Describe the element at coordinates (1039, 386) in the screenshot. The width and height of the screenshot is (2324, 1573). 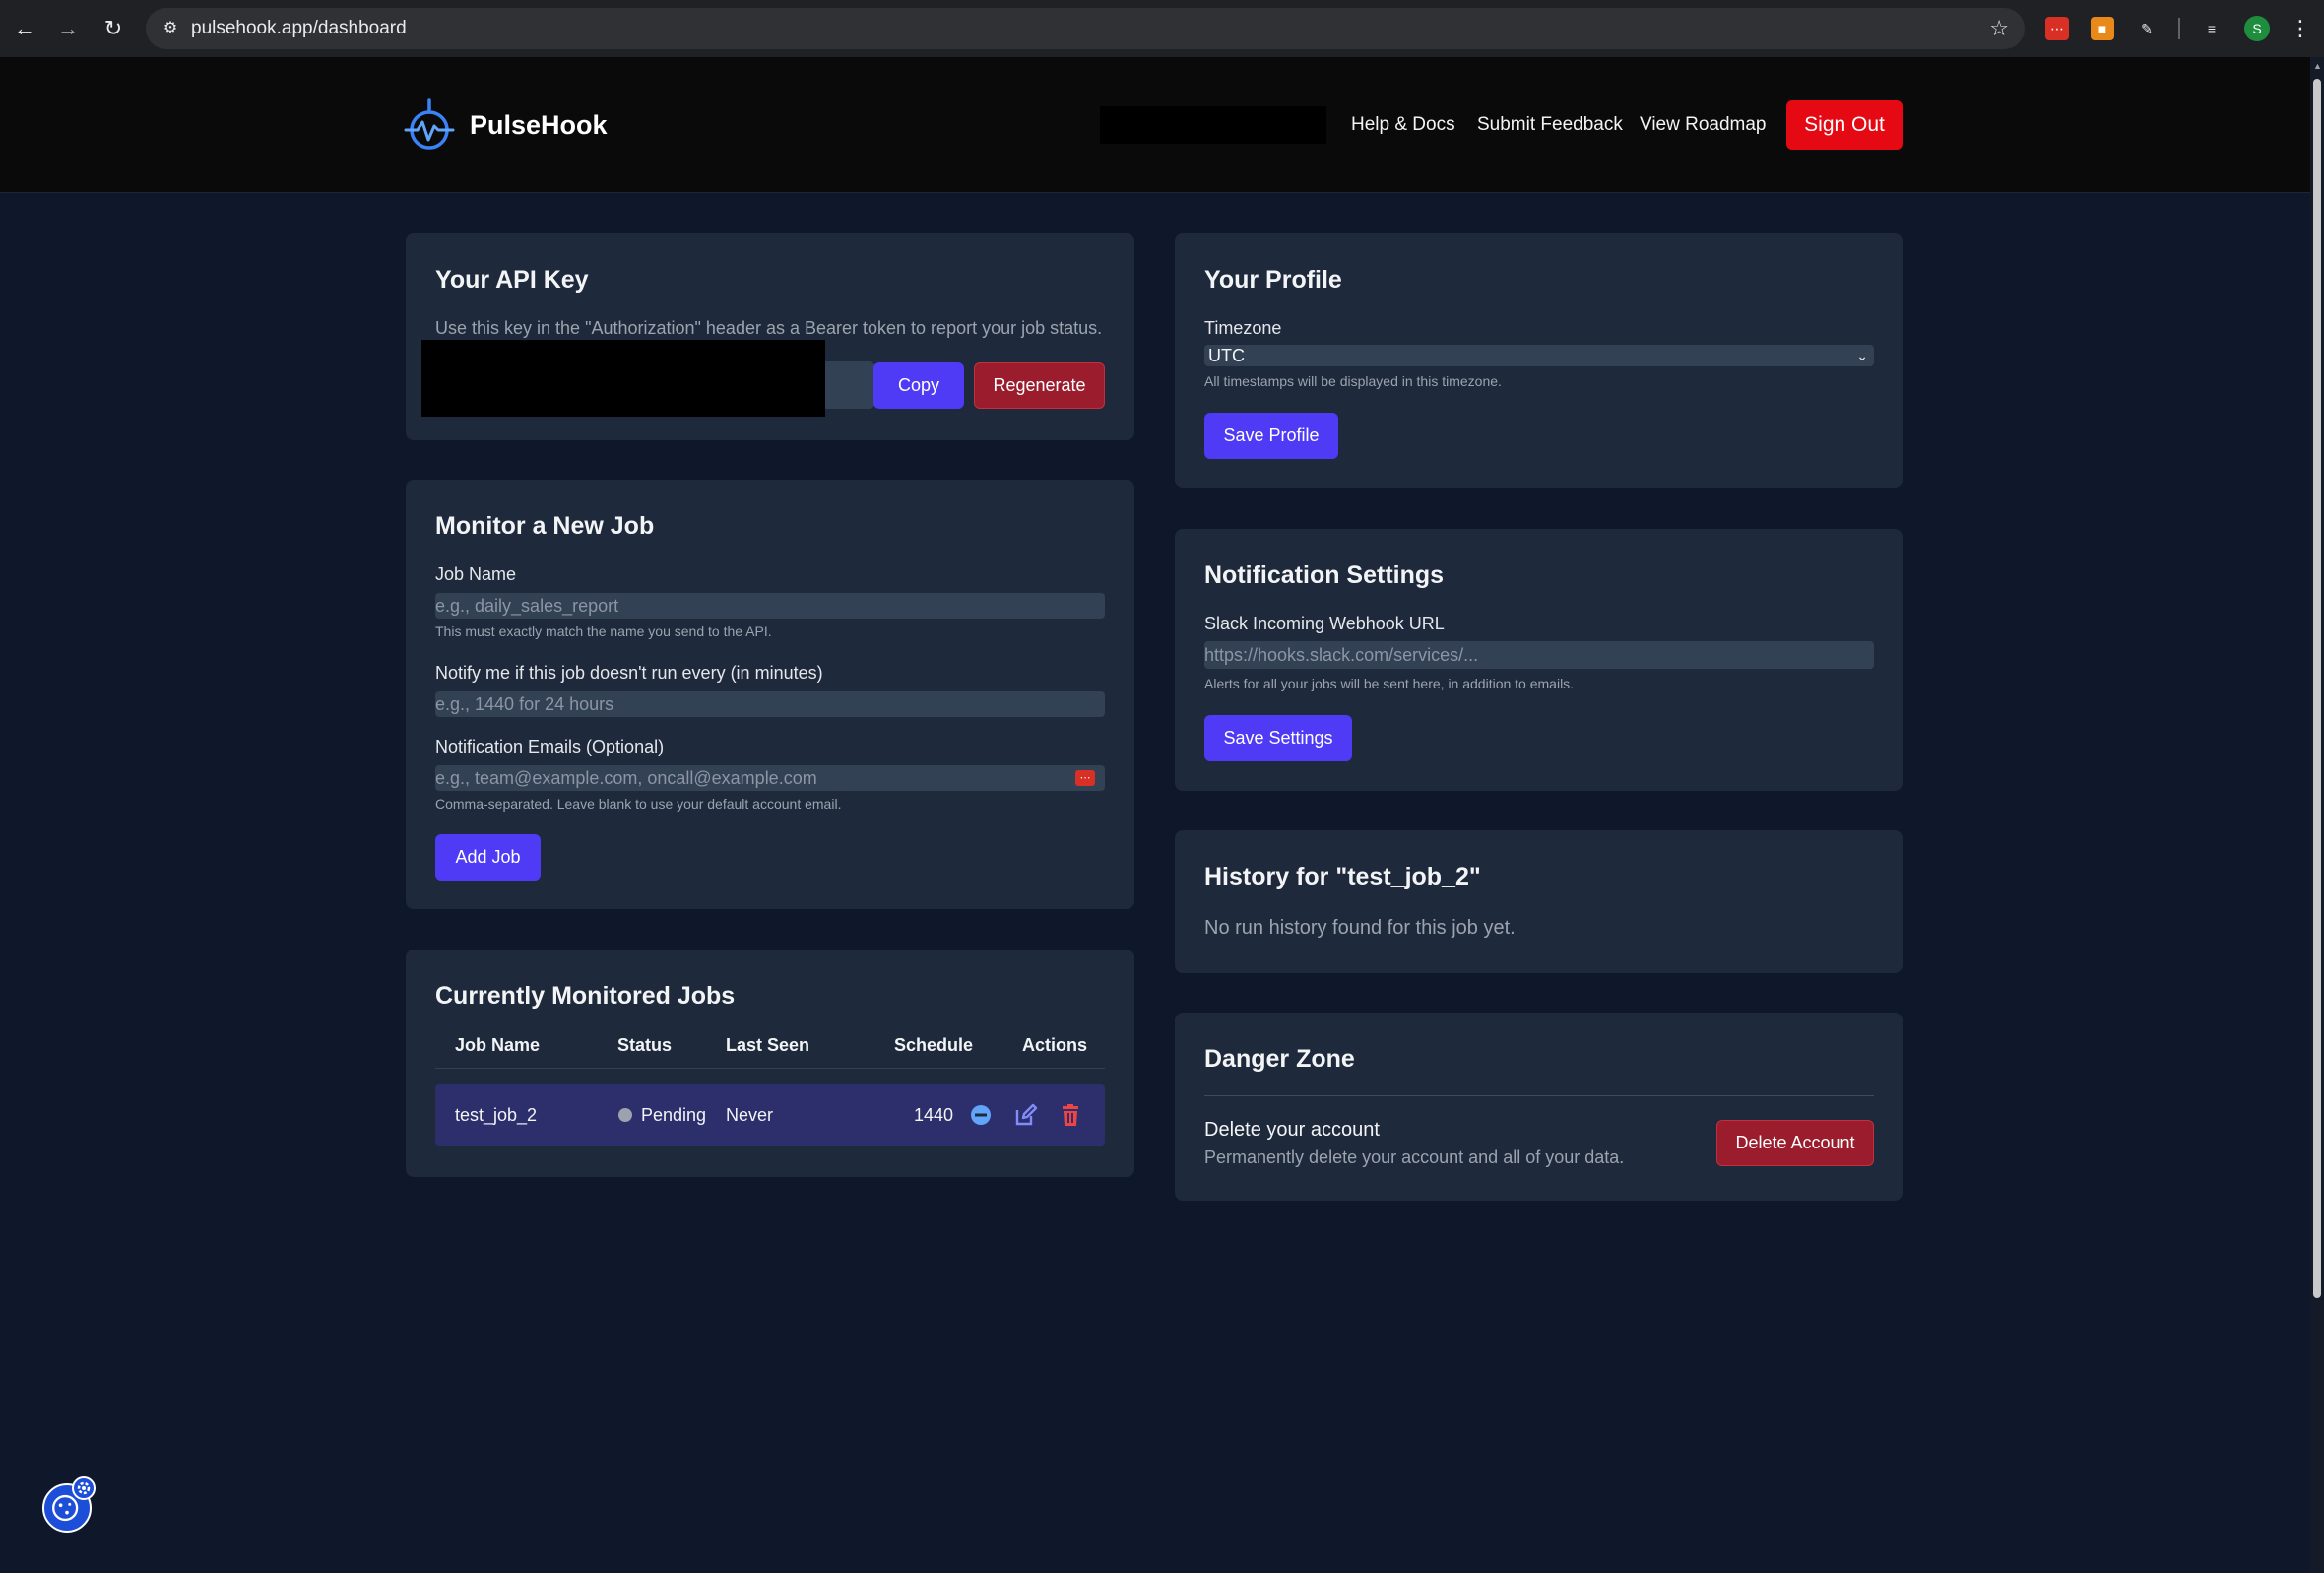
I see `regenerate-button: Regenerate` at that location.